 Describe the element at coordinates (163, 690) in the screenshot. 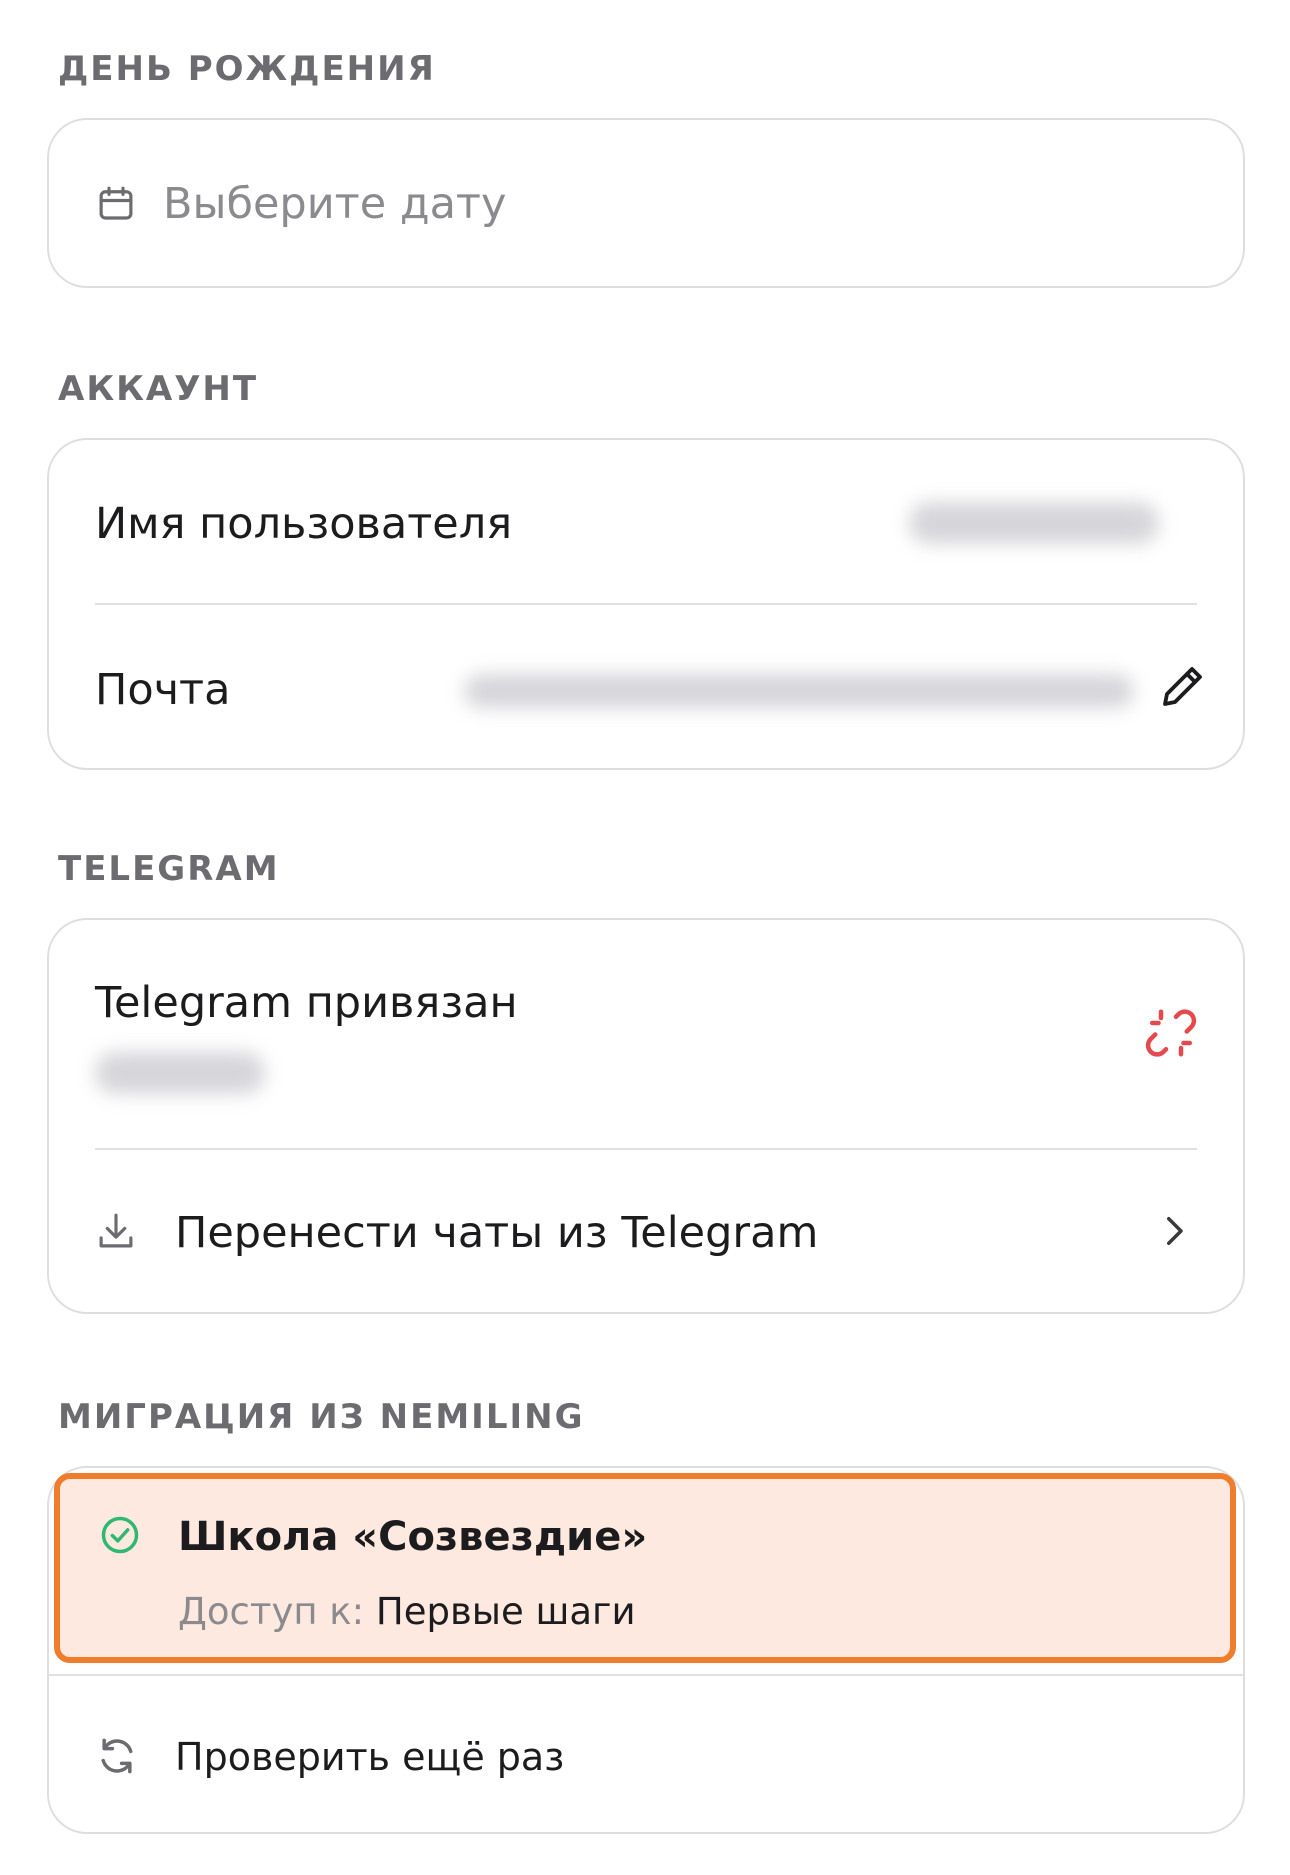

I see `email-label: Почта` at that location.